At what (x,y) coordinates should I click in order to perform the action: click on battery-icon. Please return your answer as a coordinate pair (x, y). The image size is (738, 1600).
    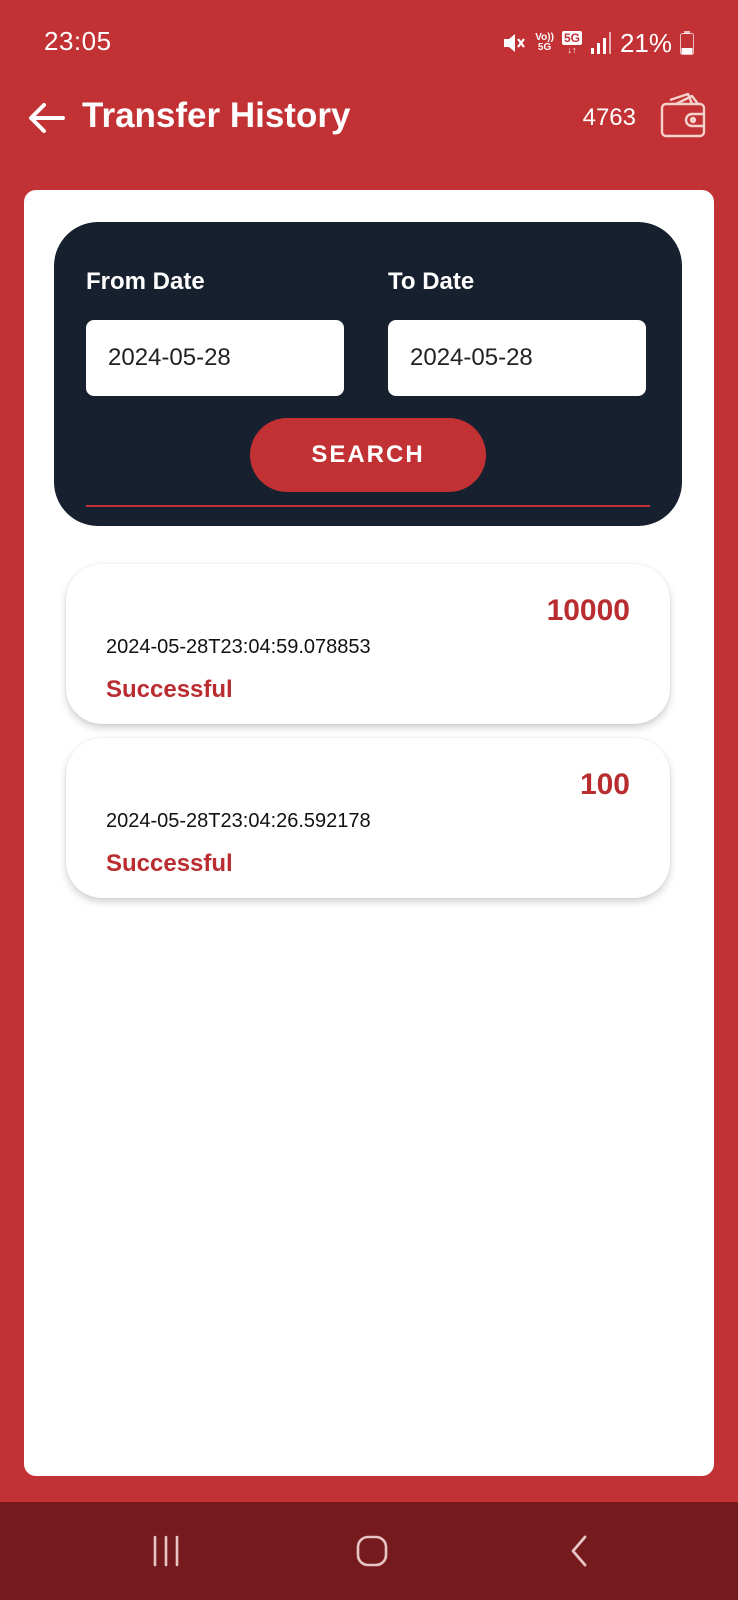
    Looking at the image, I should click on (687, 43).